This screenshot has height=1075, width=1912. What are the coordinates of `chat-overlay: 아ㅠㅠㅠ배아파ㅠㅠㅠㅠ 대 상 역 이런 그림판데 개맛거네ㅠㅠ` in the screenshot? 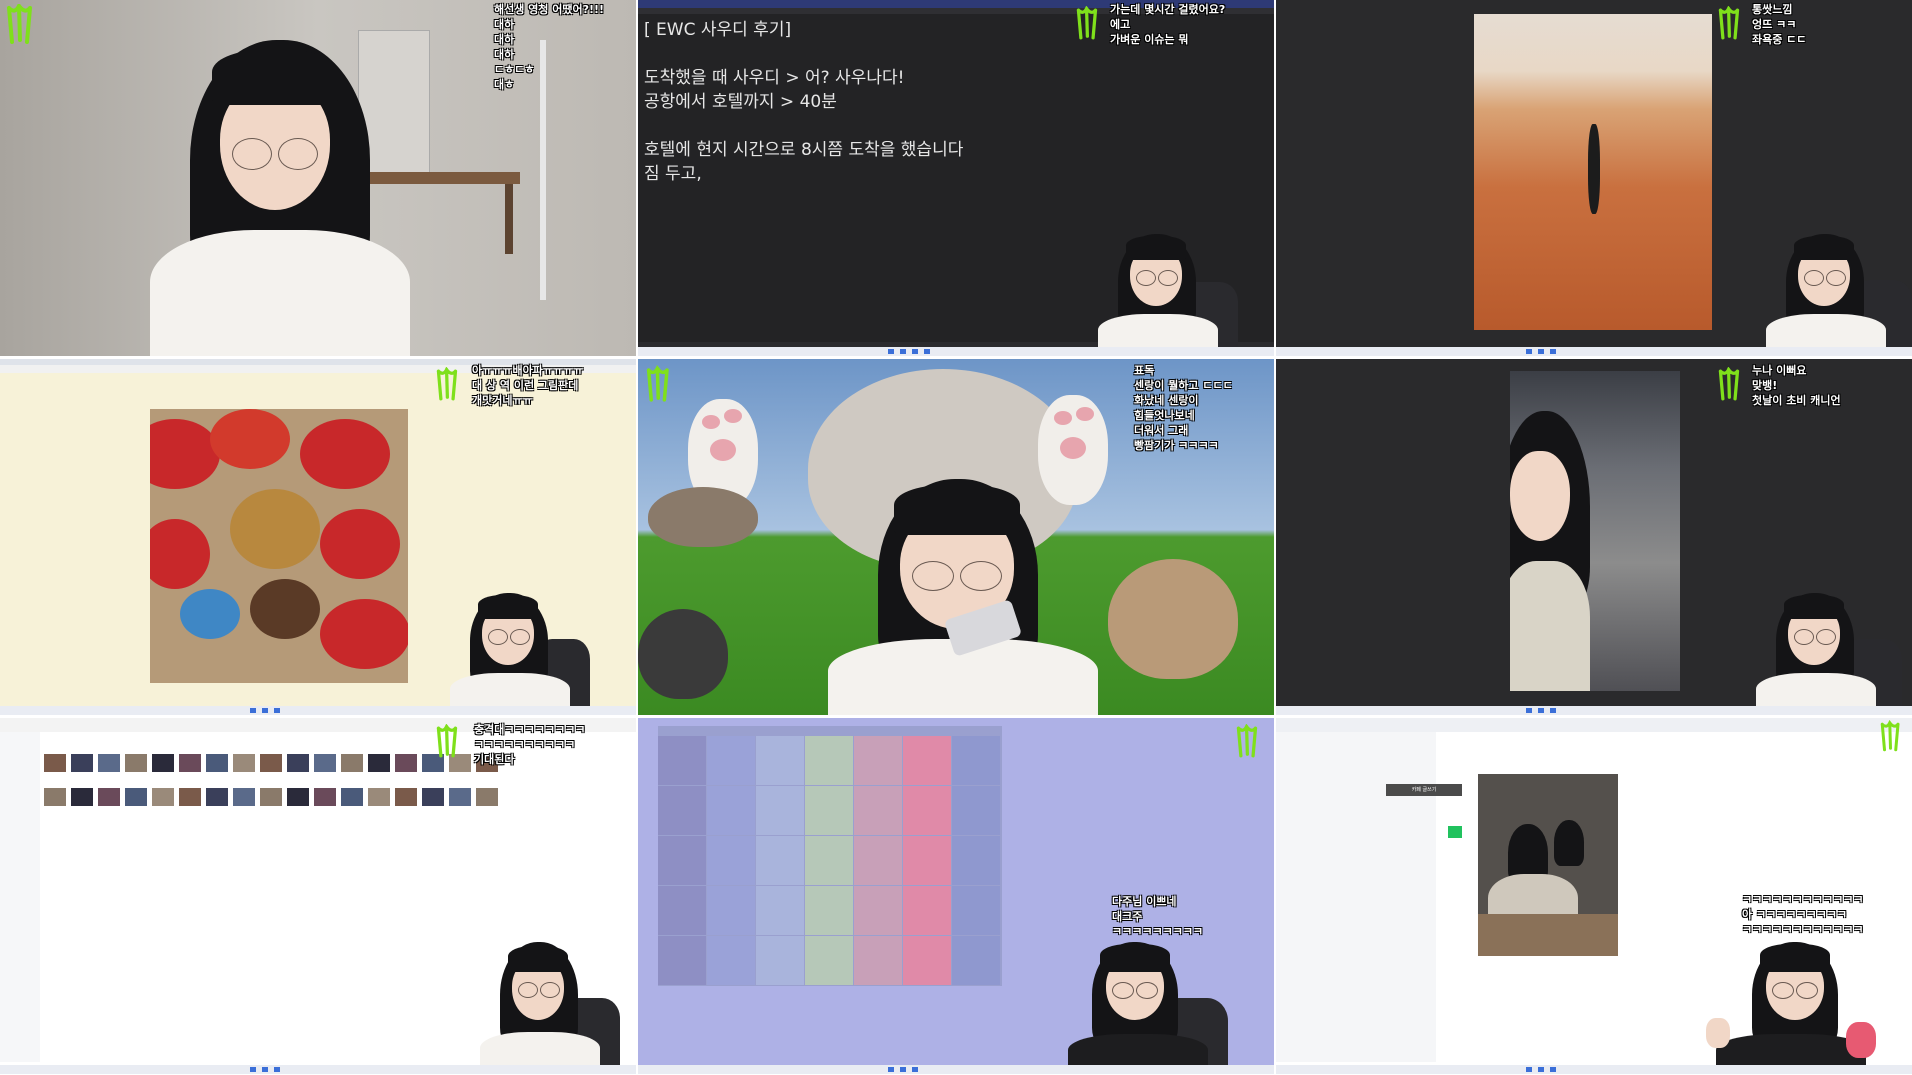 It's located at (527, 385).